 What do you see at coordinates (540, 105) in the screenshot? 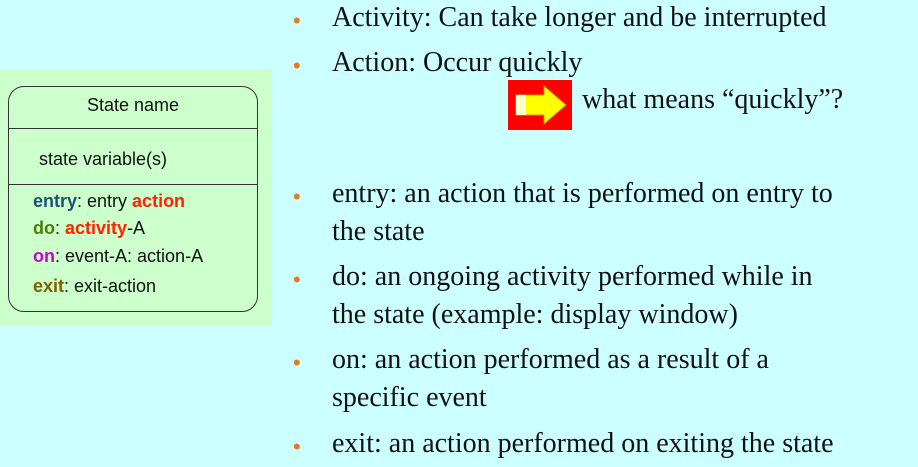
I see `right-arrow-icon` at bounding box center [540, 105].